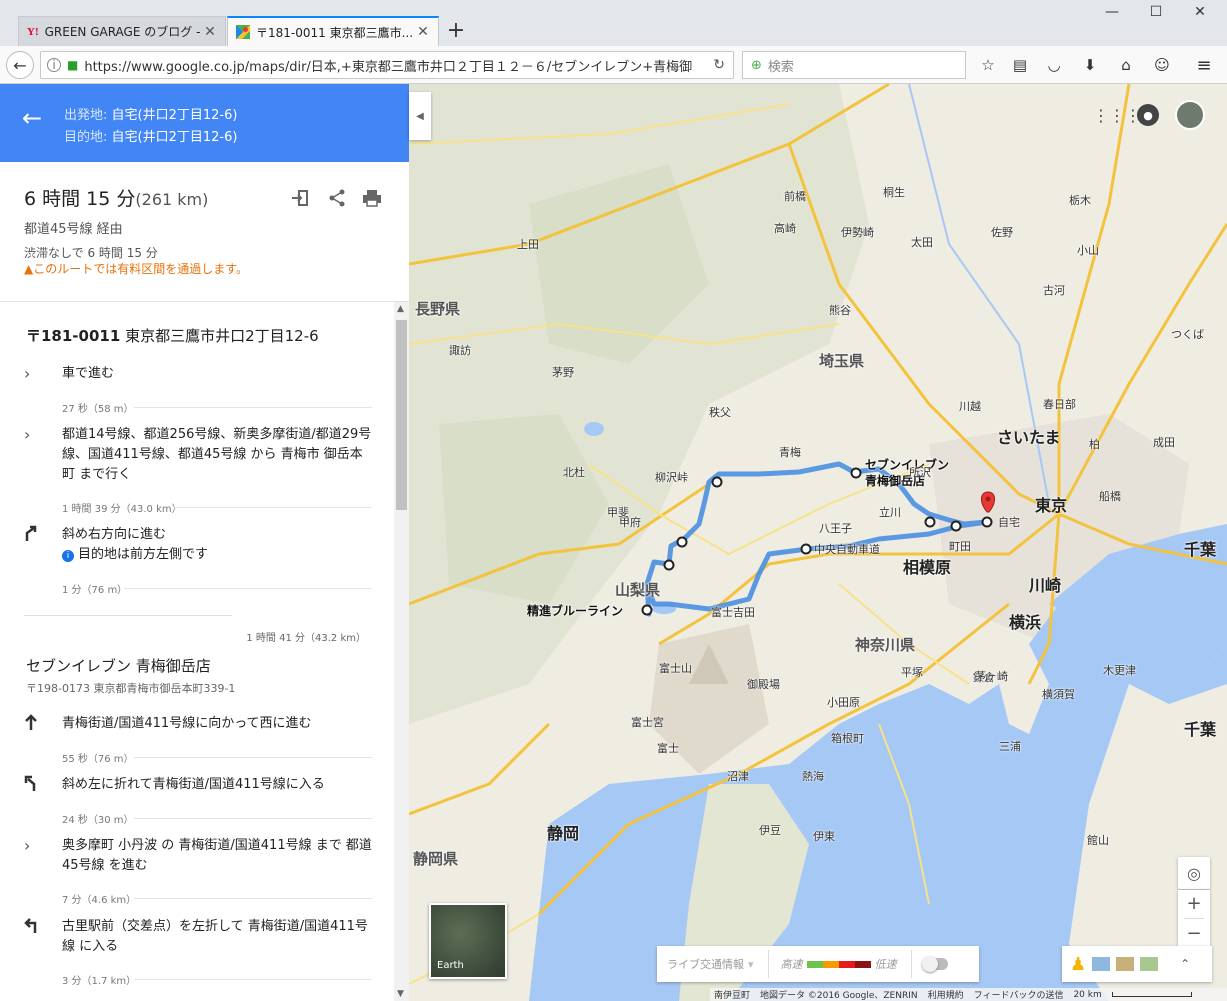  What do you see at coordinates (907, 465) in the screenshot?
I see `map-label: セブンイレブン` at bounding box center [907, 465].